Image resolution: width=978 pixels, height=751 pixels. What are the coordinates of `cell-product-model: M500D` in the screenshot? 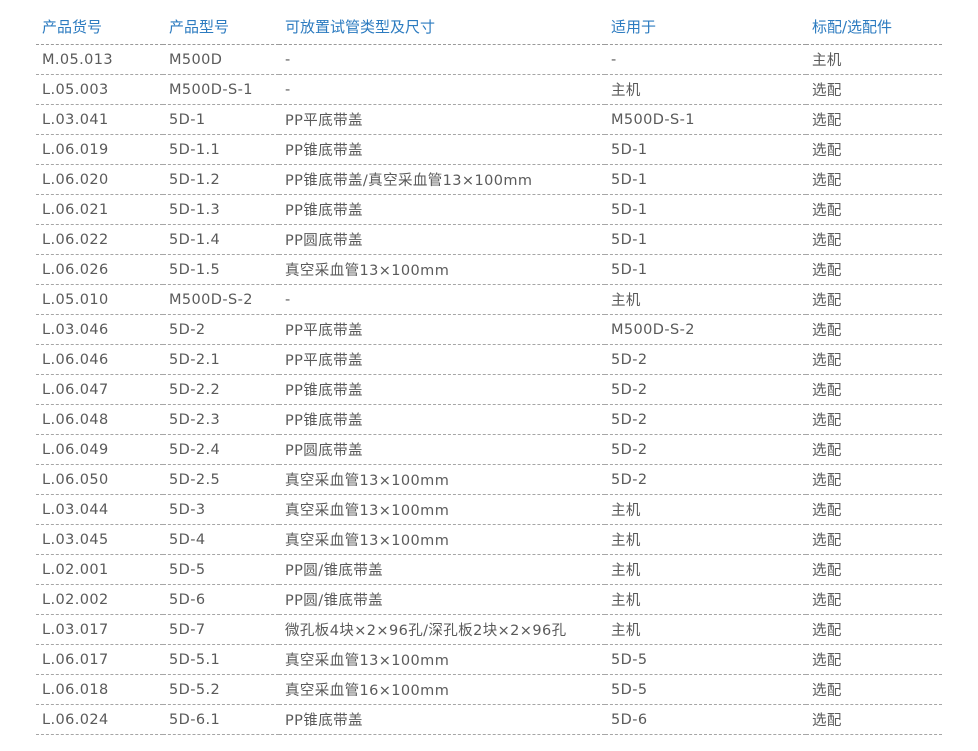 It's located at (221, 59).